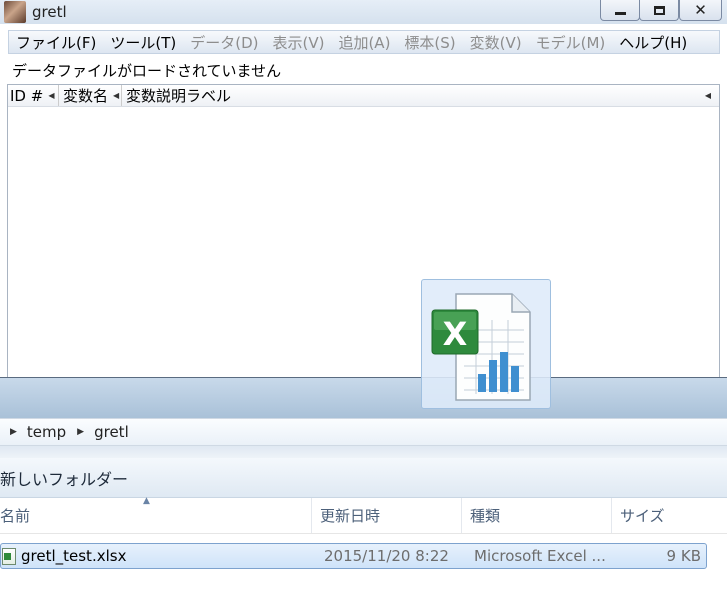 The height and width of the screenshot is (589, 727). I want to click on excel-file-icon, so click(9, 556).